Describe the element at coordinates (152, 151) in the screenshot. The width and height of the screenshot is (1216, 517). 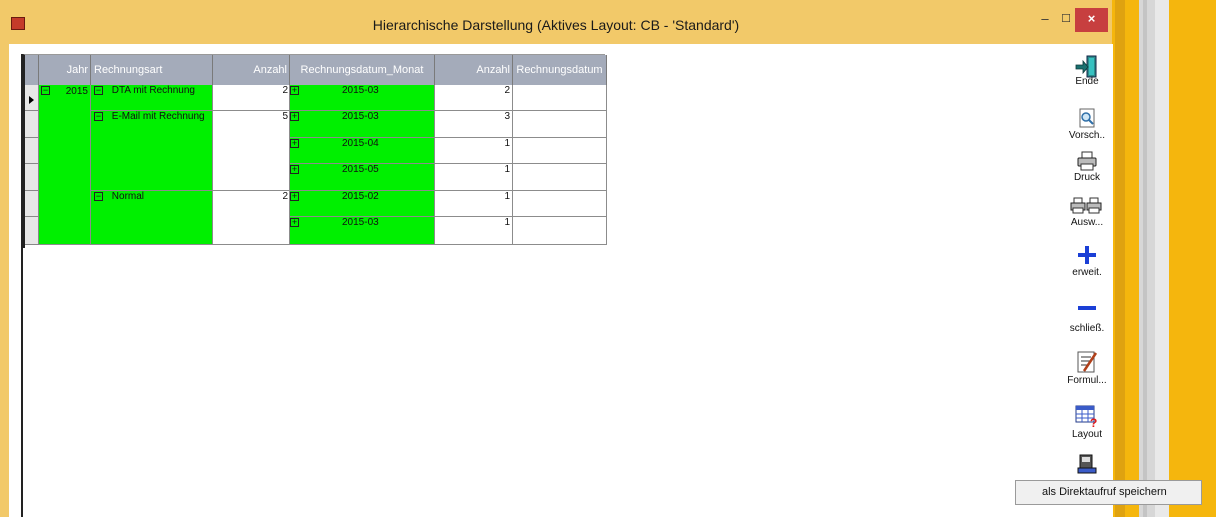
I see `group-cell: − E-Mail mit Rechnung` at that location.